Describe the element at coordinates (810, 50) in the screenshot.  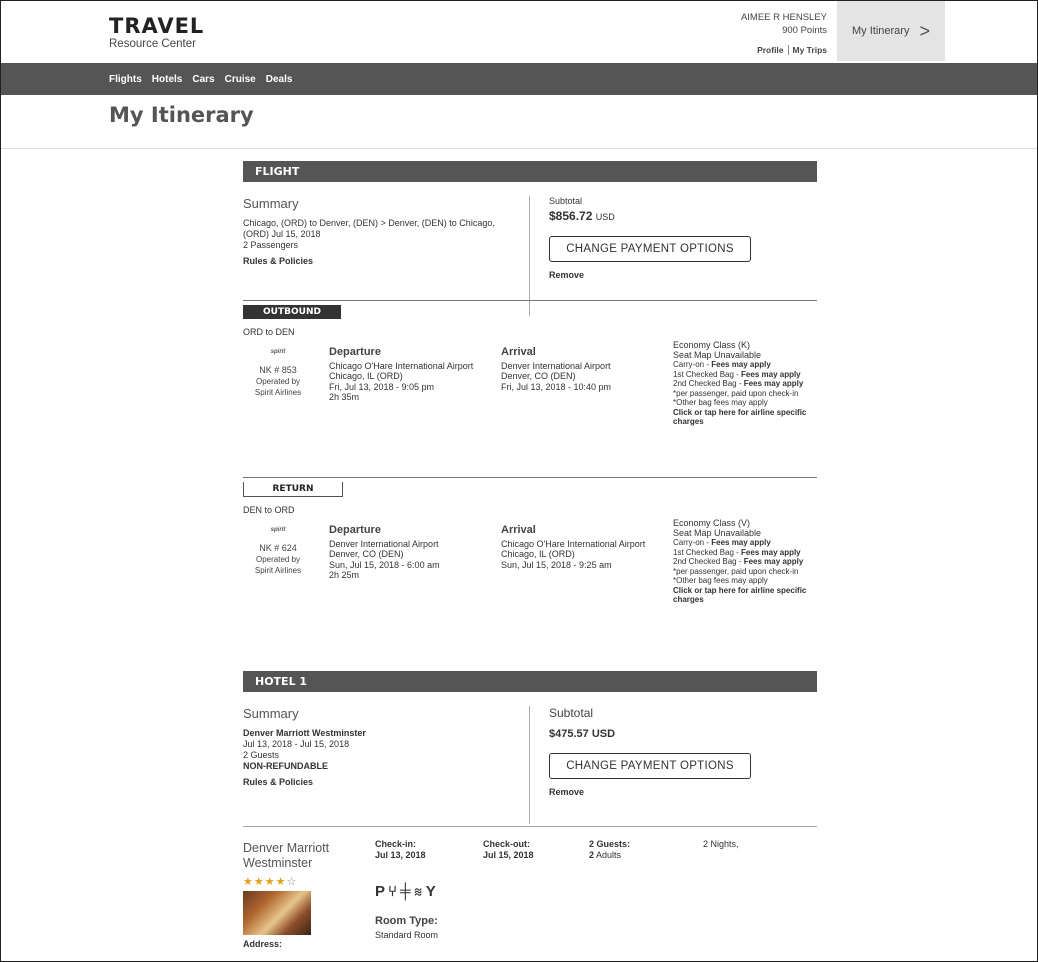
I see `my-trips-link: My Trips` at that location.